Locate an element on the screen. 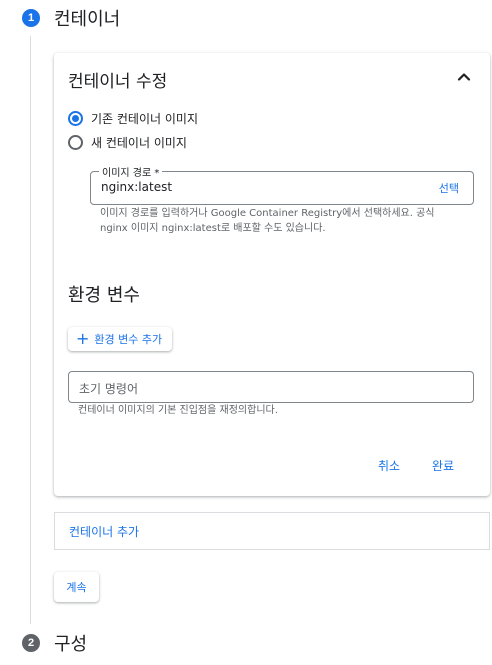  collapse-button is located at coordinates (464, 77).